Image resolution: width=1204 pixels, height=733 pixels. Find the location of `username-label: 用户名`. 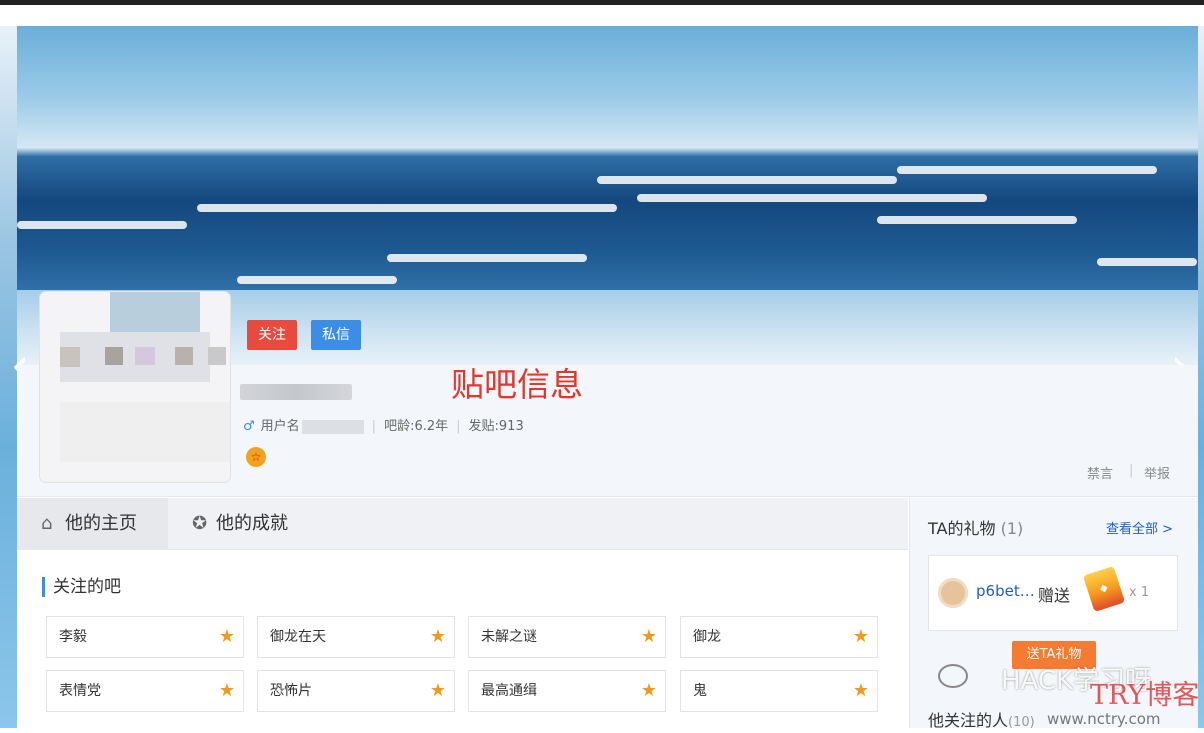

username-label: 用户名 is located at coordinates (280, 426).